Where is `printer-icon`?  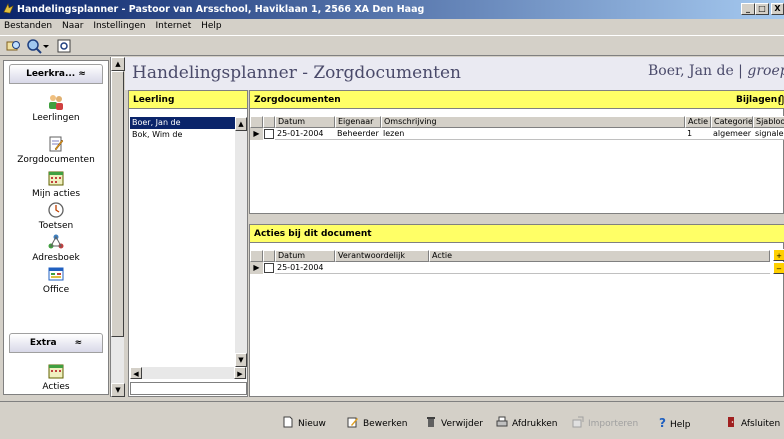 printer-icon is located at coordinates (502, 421).